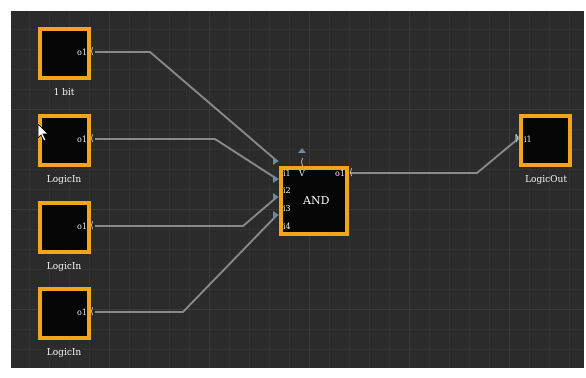  I want to click on wire-in1-to-and, so click(186, 106).